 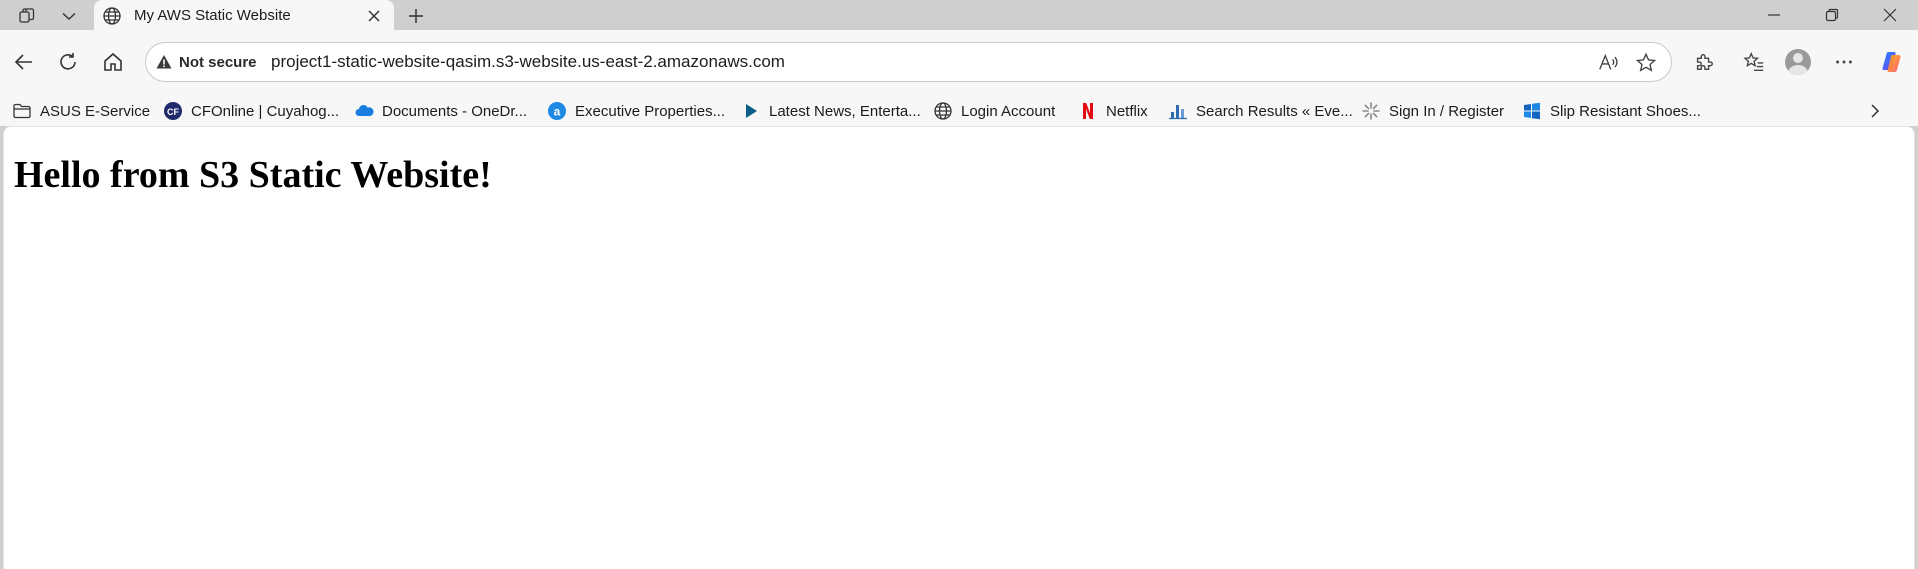 I want to click on minimize-icon, so click(x=1774, y=15).